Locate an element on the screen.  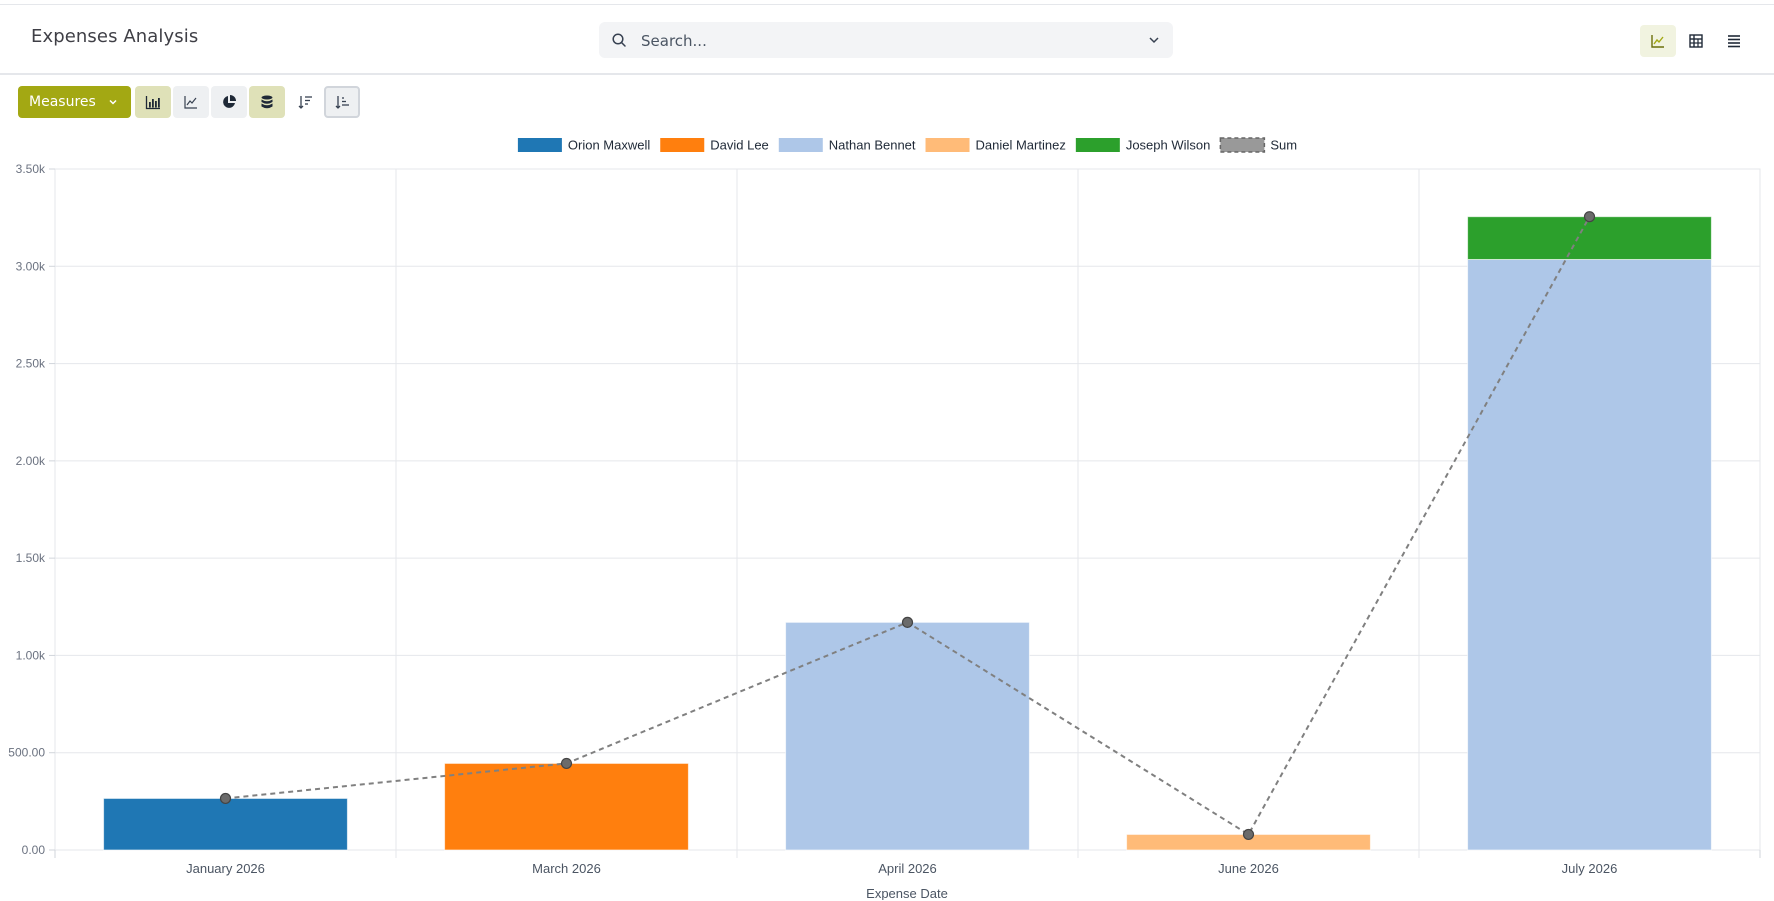
sort-ascending-icon is located at coordinates (342, 102).